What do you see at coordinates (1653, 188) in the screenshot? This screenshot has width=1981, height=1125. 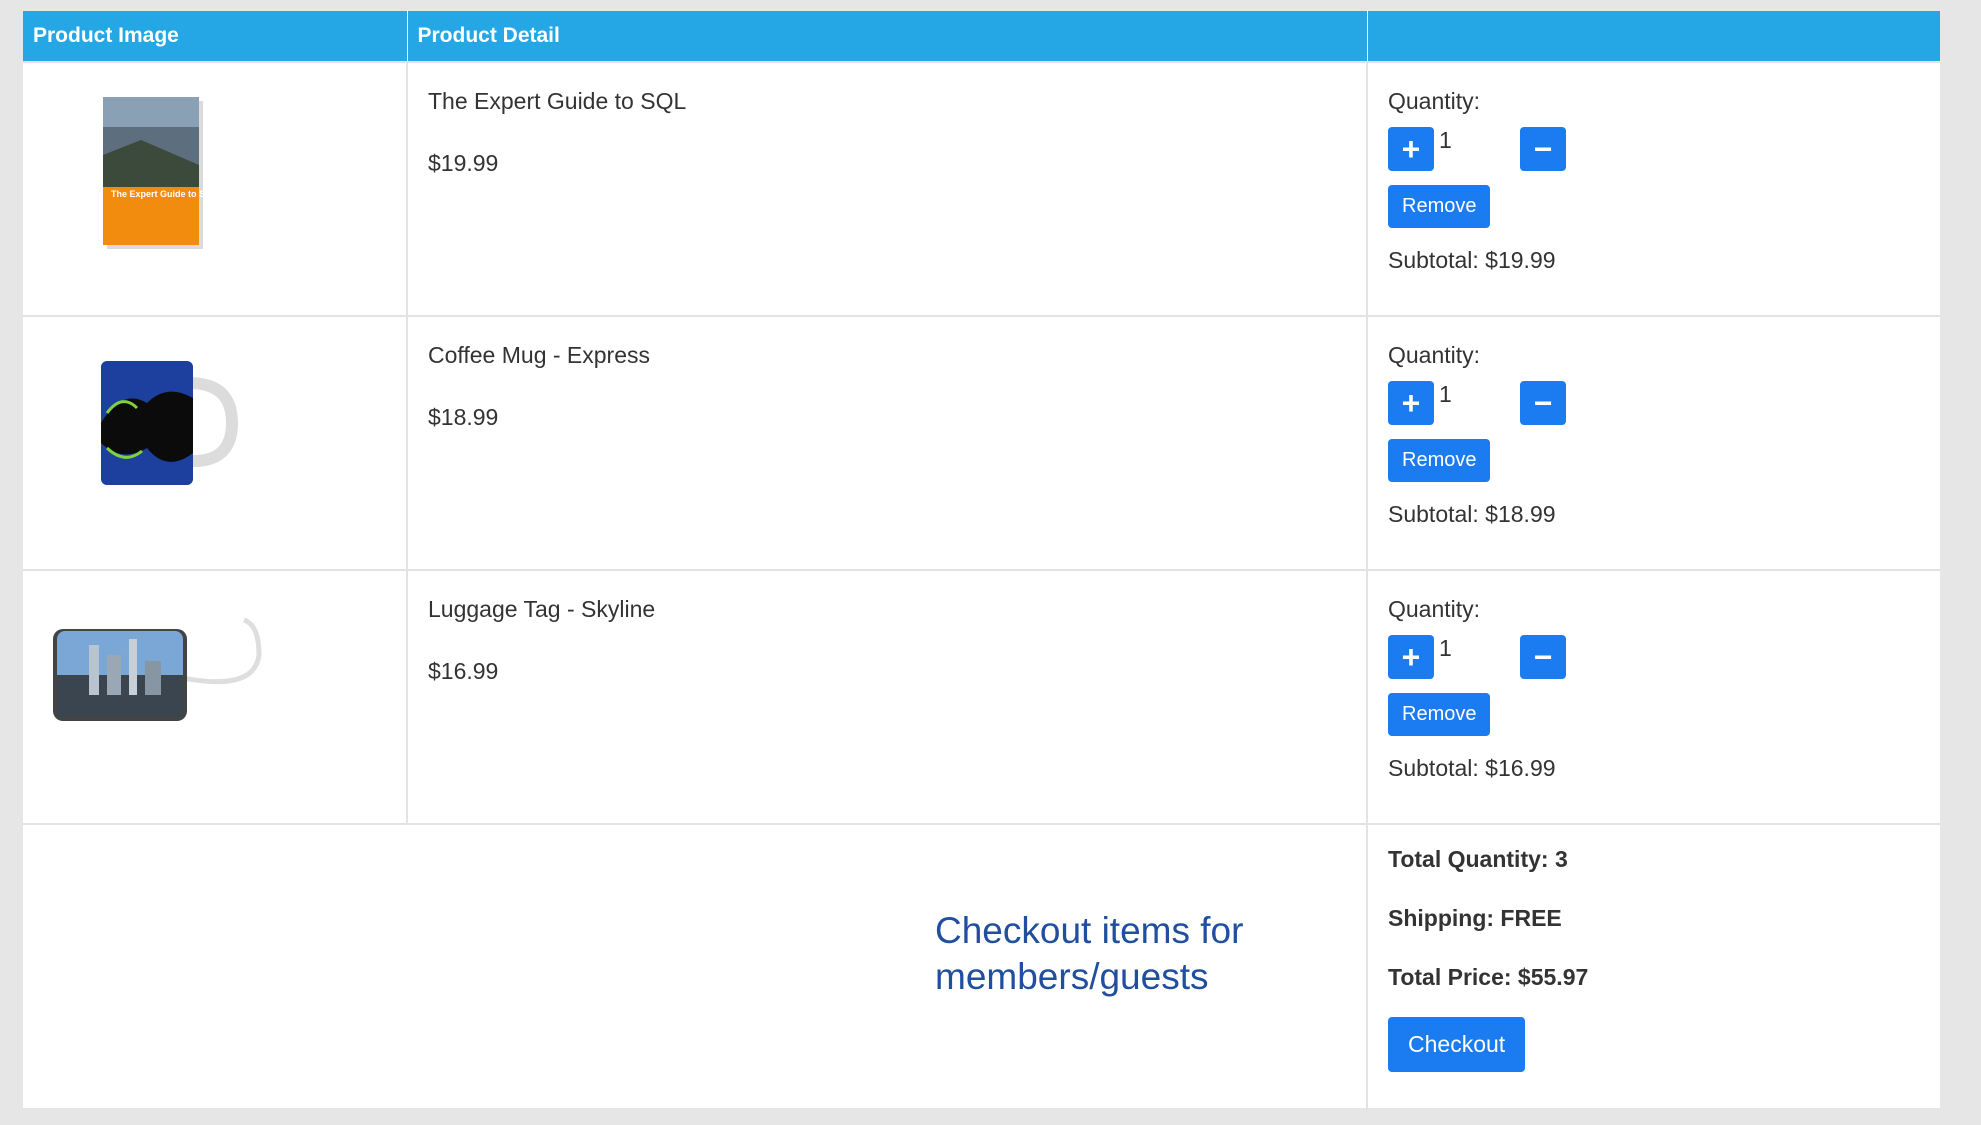 I see `quantity-cell: Quantity: + 1 − Remove Subtotal: $19.99` at bounding box center [1653, 188].